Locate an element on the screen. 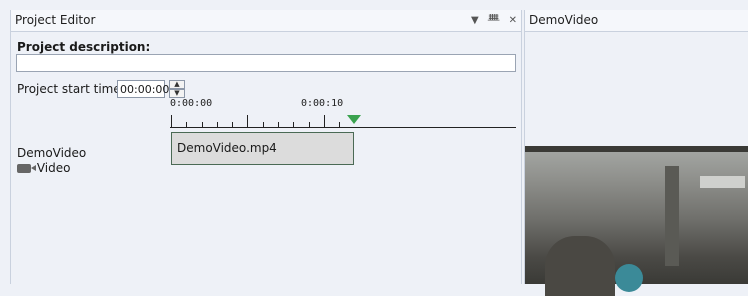 This screenshot has width=748, height=296. track-type-label: Video is located at coordinates (53, 168).